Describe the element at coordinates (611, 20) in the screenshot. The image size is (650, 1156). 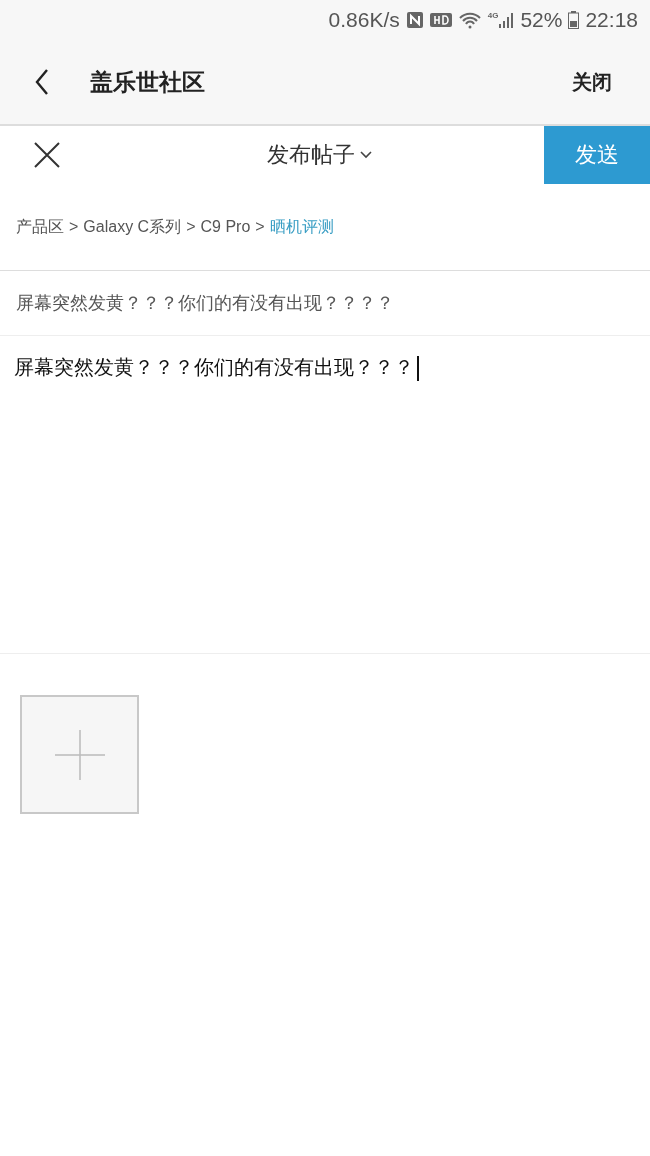
I see `clock: 22:18` at that location.